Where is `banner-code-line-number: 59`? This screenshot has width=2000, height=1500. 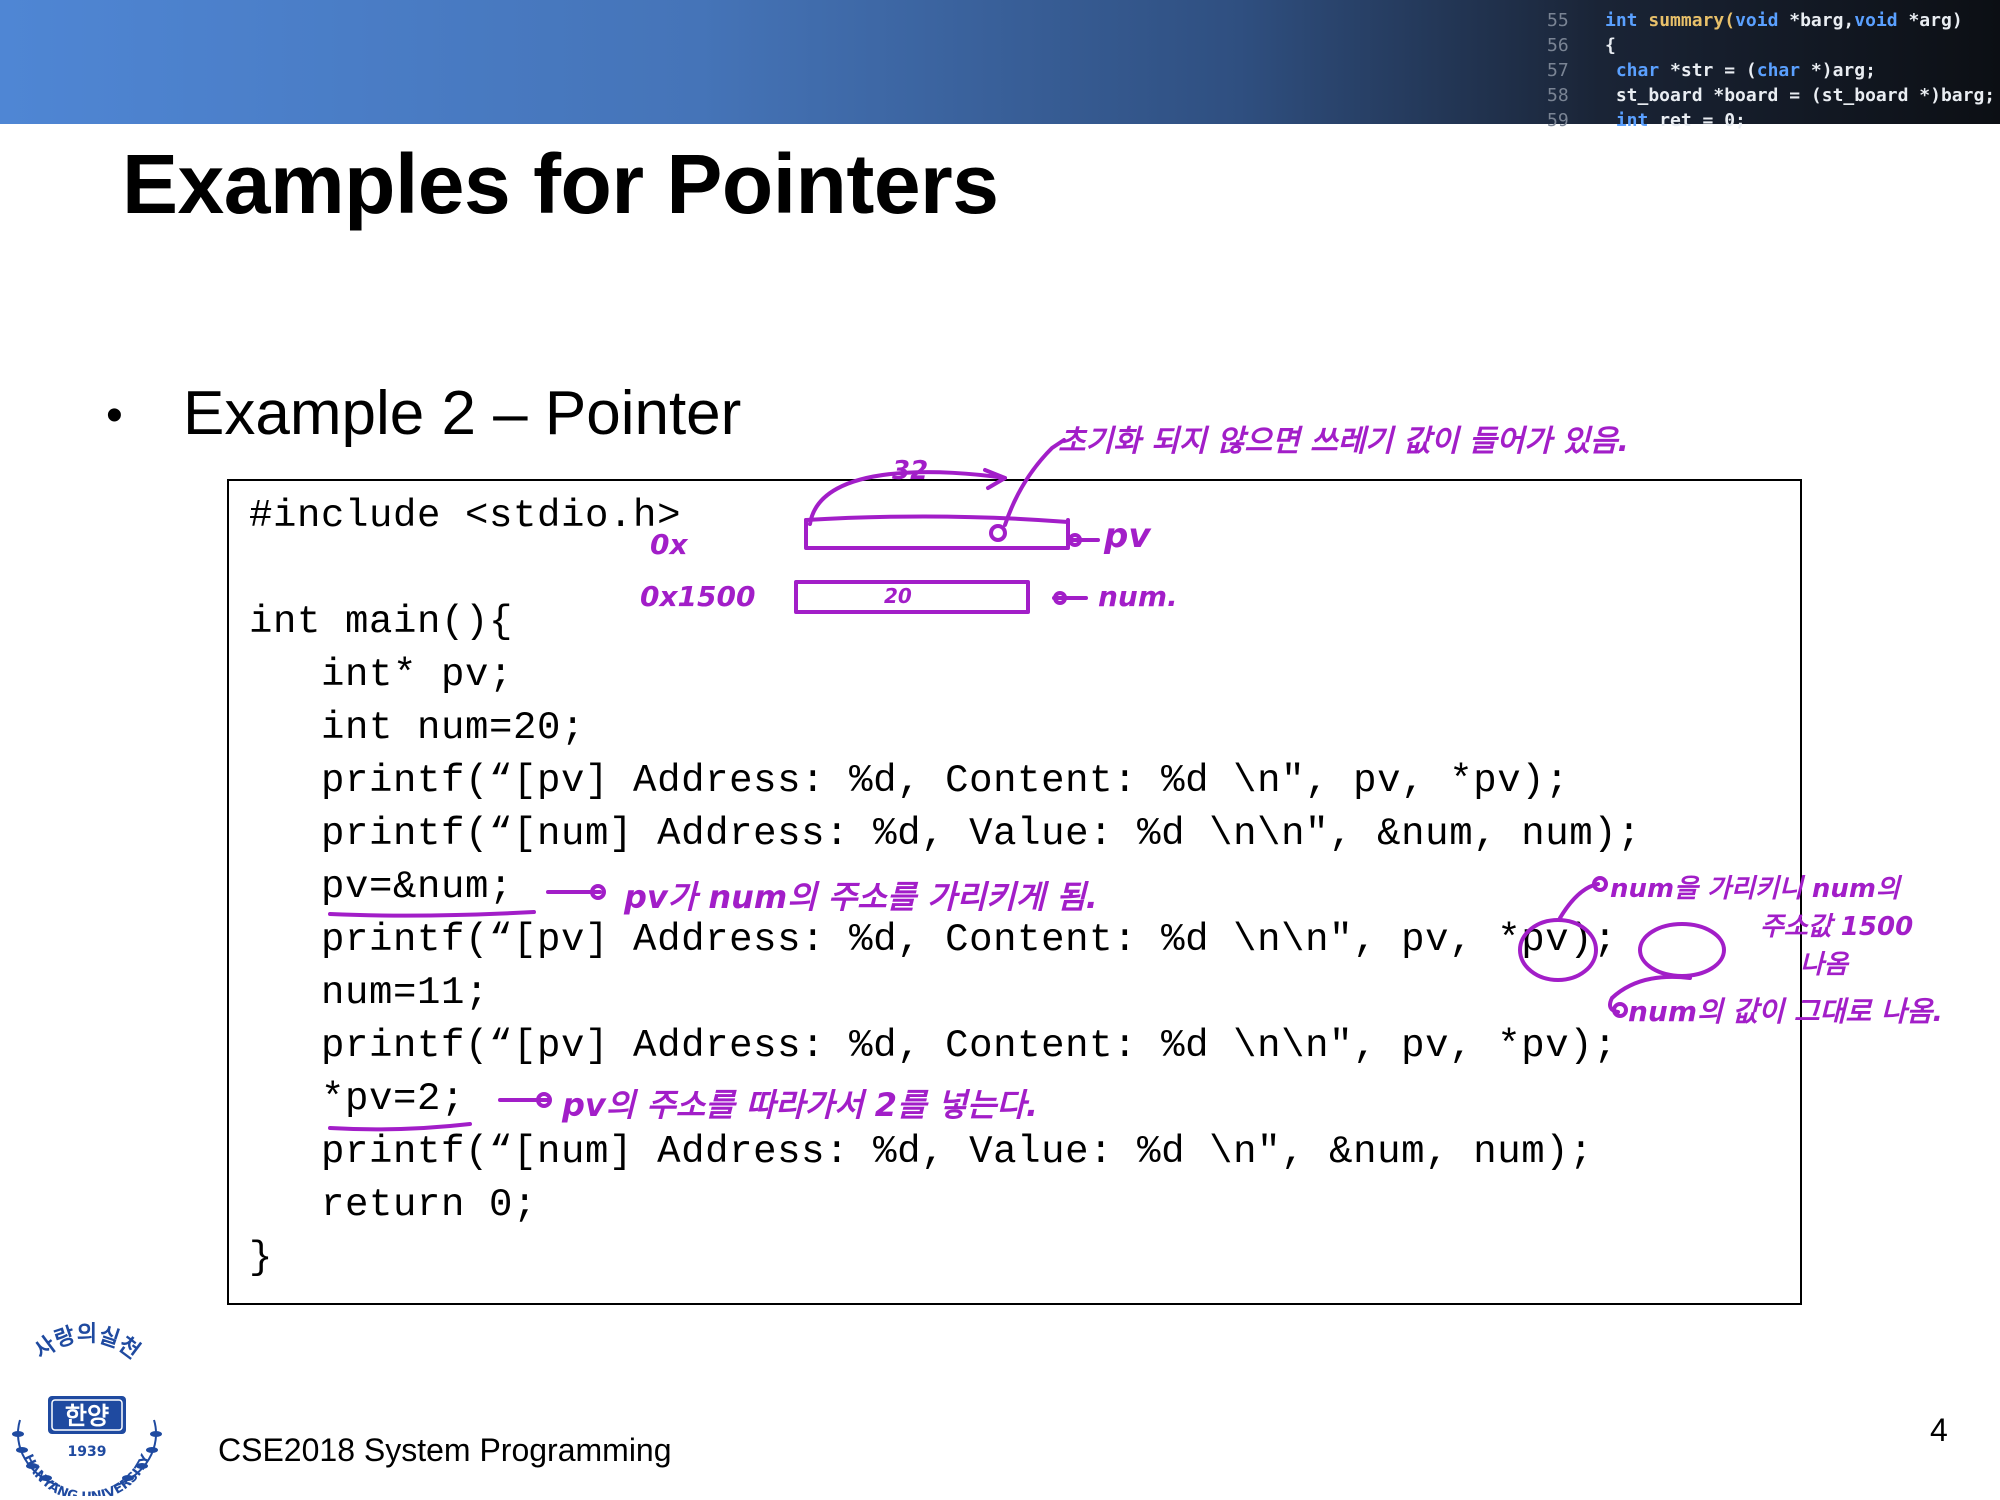
banner-code-line-number: 59 is located at coordinates (1558, 120).